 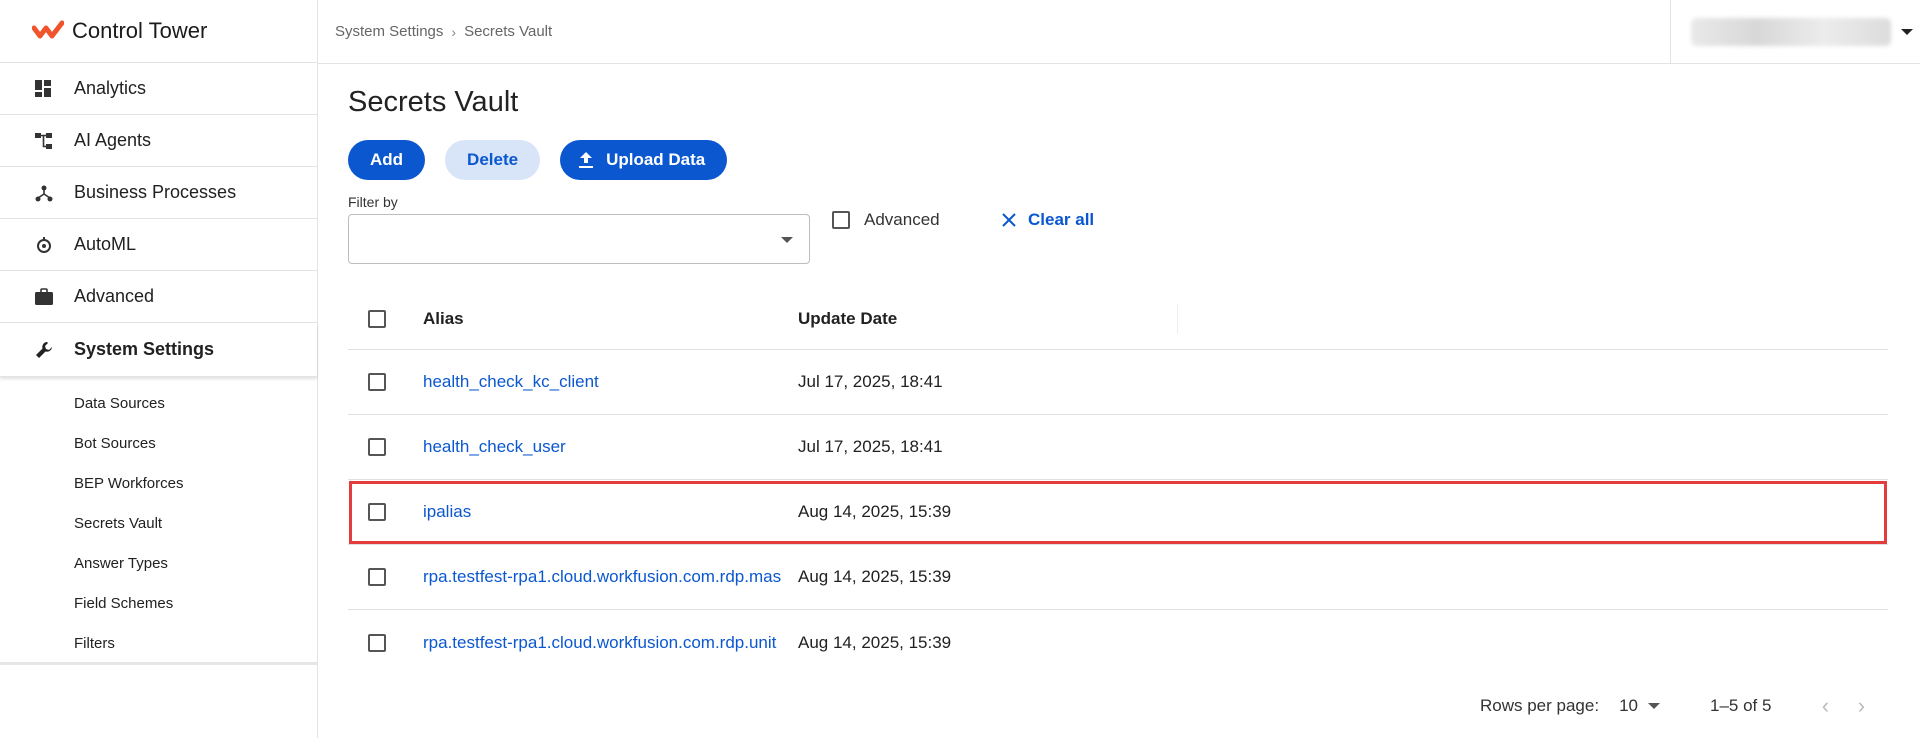 What do you see at coordinates (433, 102) in the screenshot?
I see `page-title: Secrets Vault` at bounding box center [433, 102].